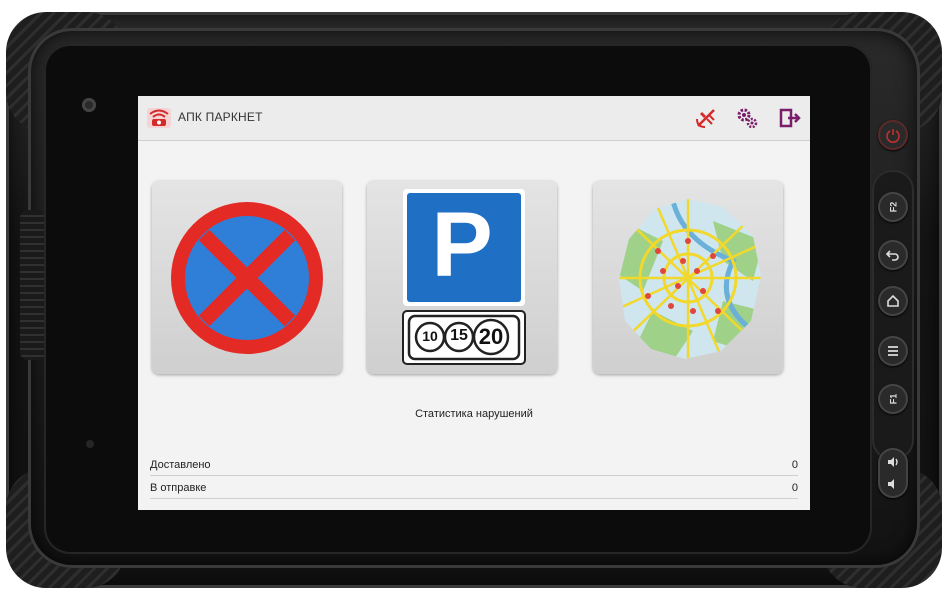 Image resolution: width=948 pixels, height=596 pixels. I want to click on menu-icon, so click(893, 351).